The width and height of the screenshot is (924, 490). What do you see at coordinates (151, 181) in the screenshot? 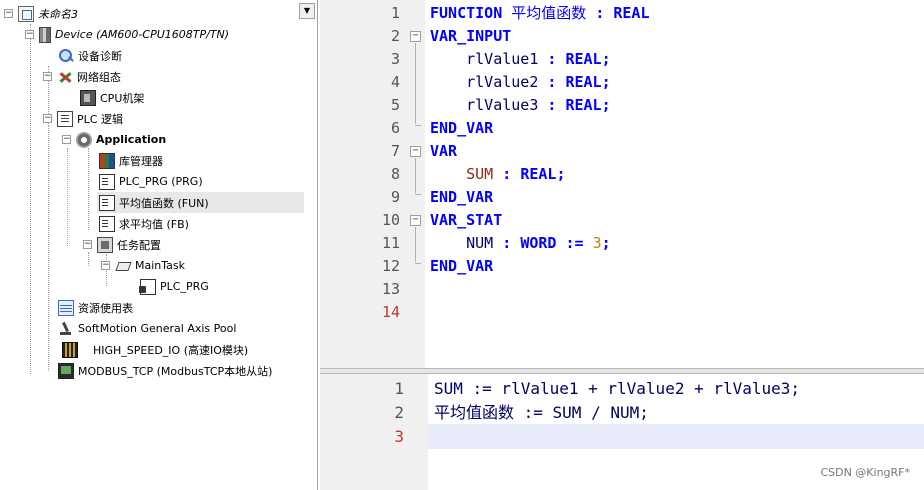
I see `tree-node-plc-prg: PLC_PRG (PRG)` at bounding box center [151, 181].